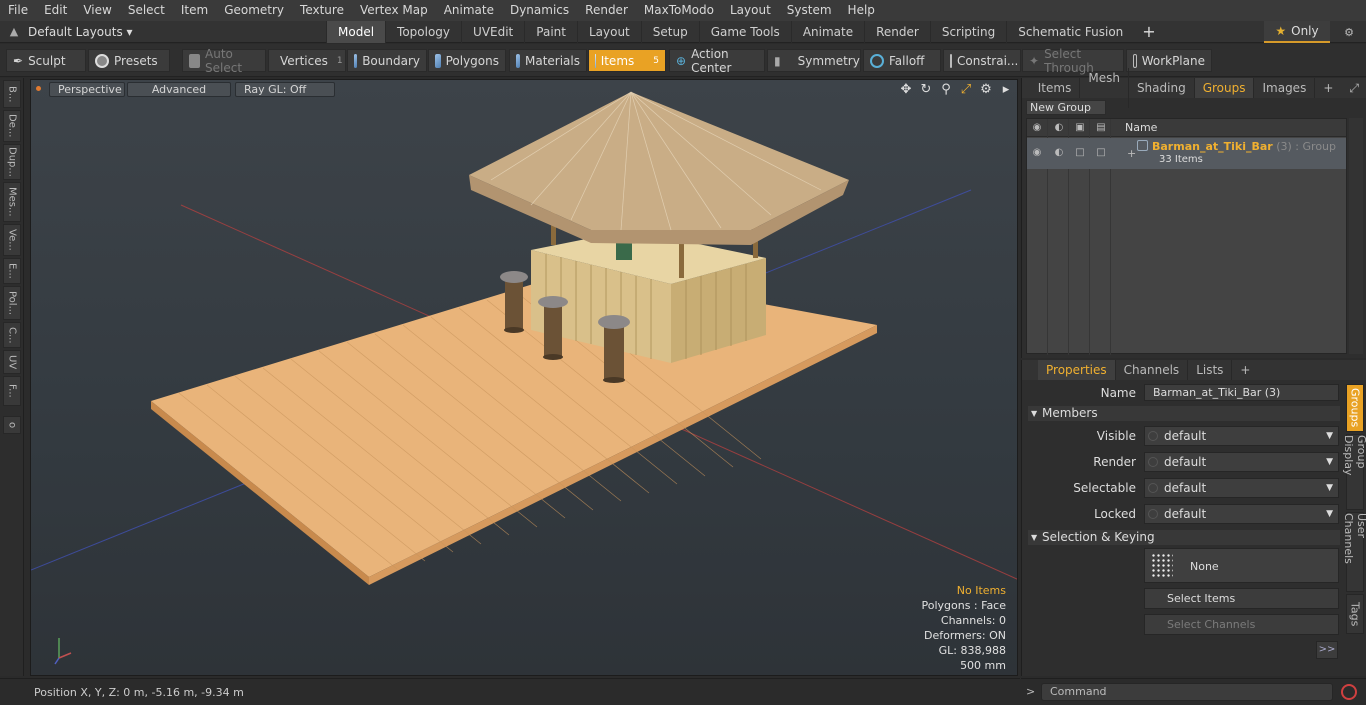 This screenshot has width=1366, height=705. What do you see at coordinates (1245, 370) in the screenshot?
I see `add-properties-tab-button: +` at bounding box center [1245, 370].